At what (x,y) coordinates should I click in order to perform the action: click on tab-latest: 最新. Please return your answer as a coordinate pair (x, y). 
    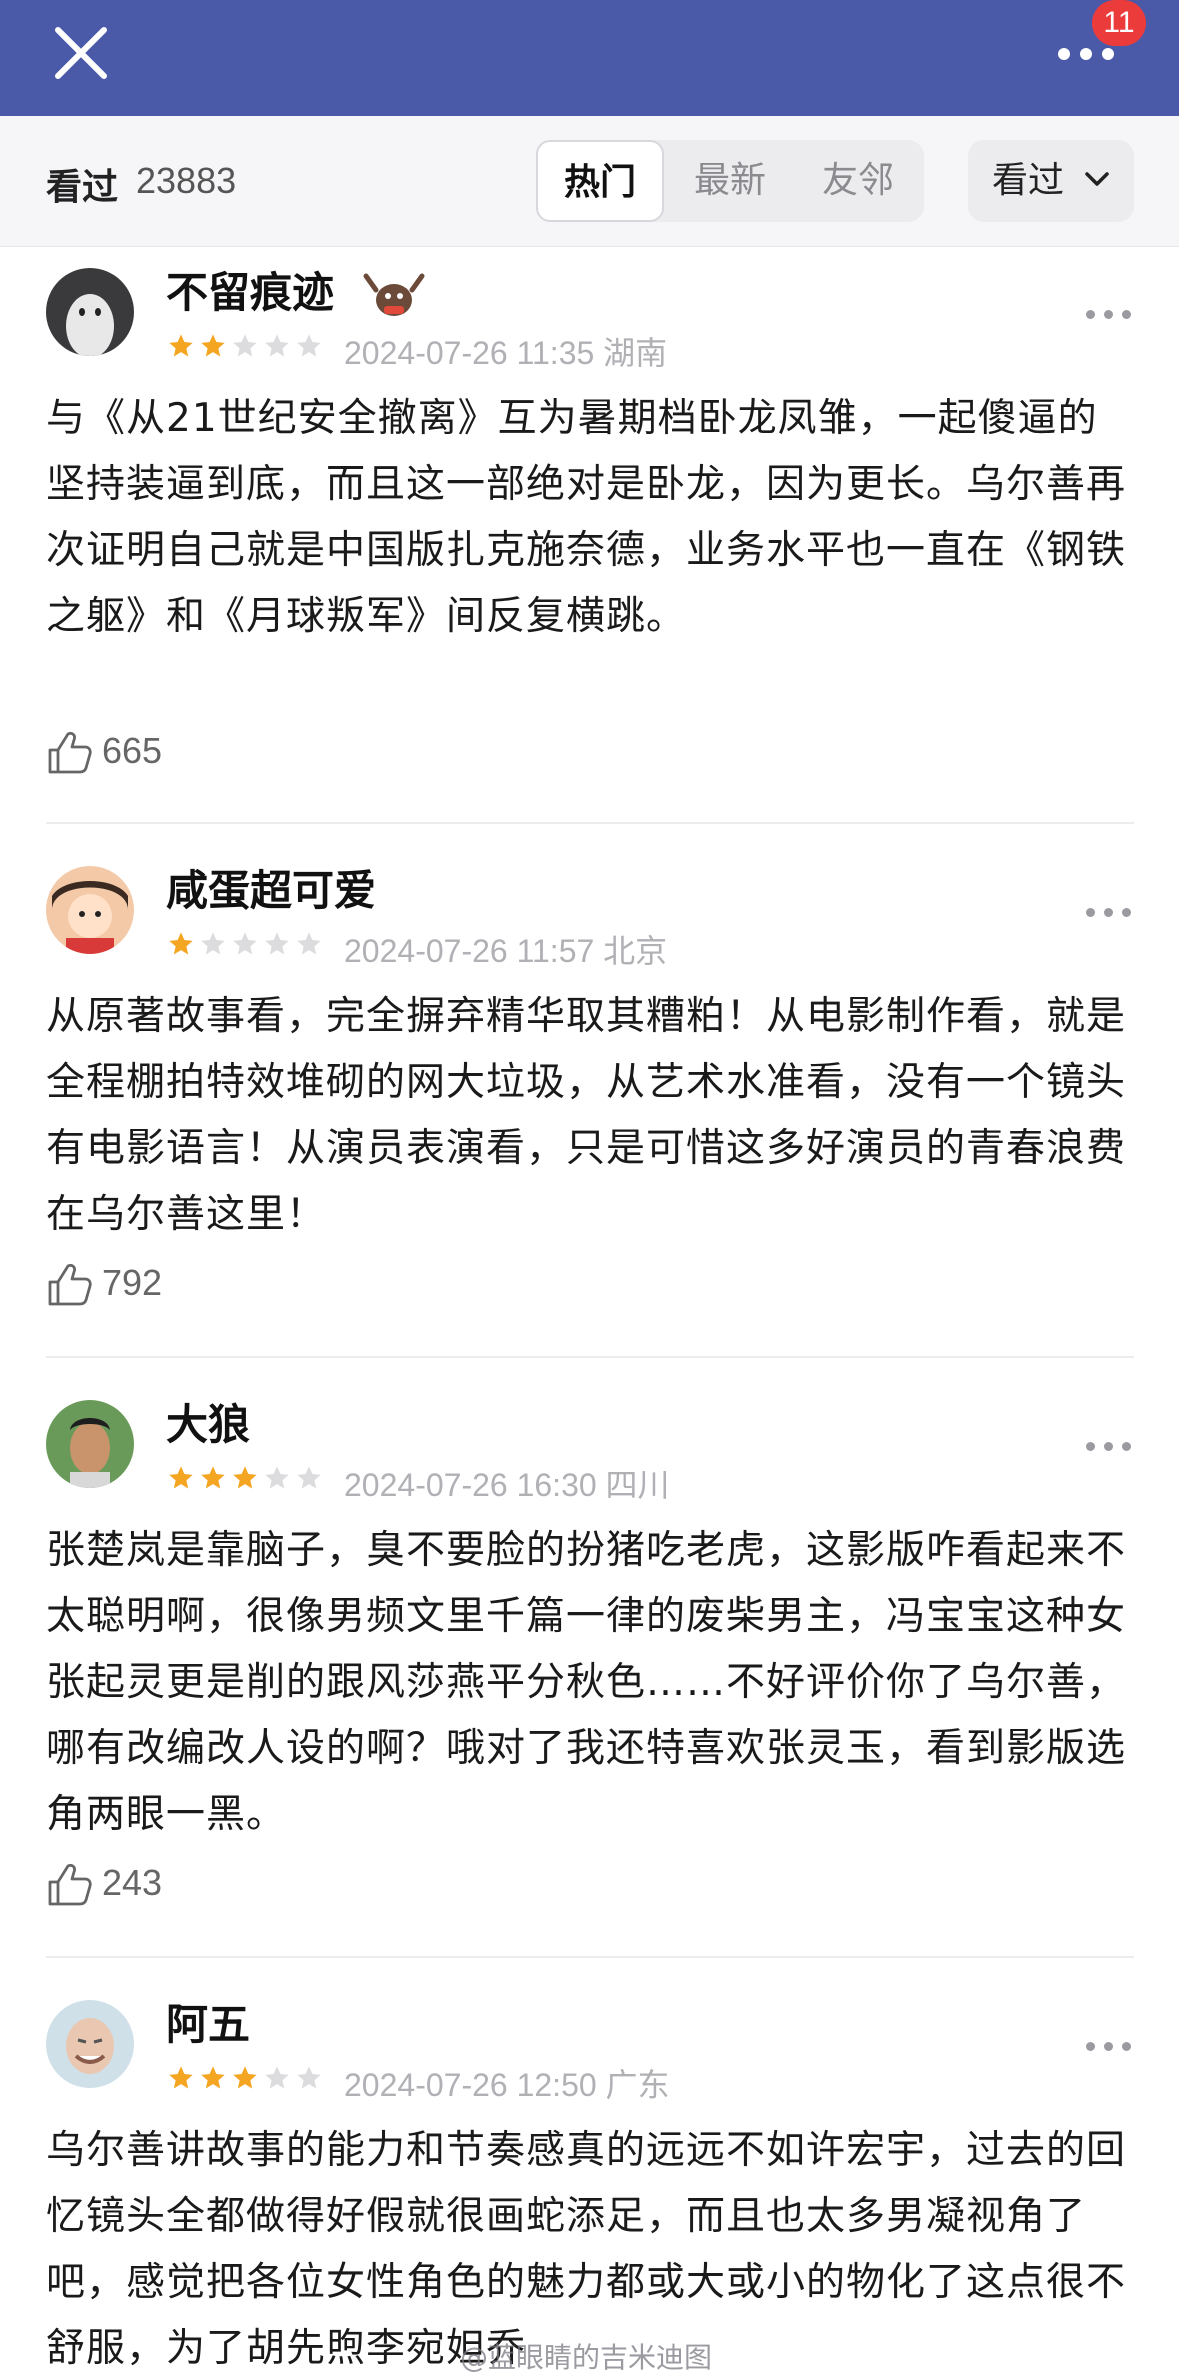
    Looking at the image, I should click on (730, 181).